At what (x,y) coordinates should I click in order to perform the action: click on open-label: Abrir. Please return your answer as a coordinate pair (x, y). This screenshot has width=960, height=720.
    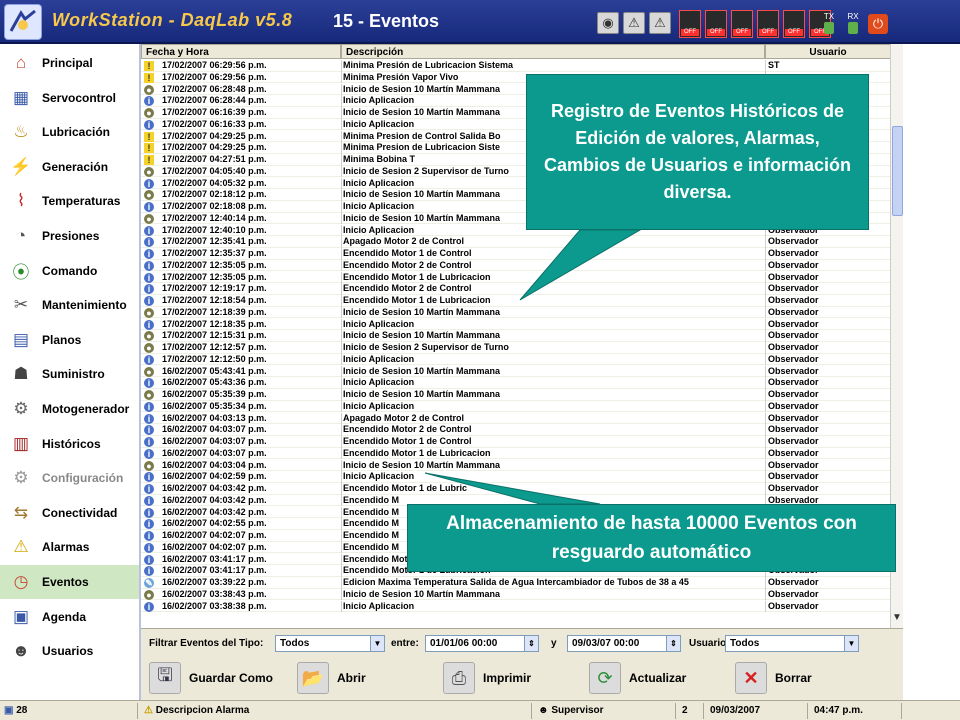
    Looking at the image, I should click on (351, 678).